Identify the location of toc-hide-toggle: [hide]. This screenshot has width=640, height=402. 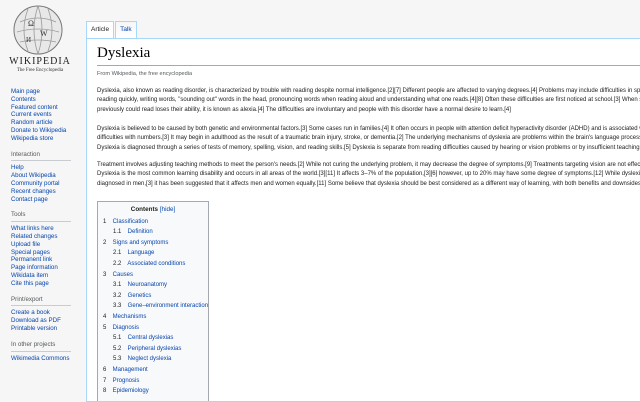
(167, 209).